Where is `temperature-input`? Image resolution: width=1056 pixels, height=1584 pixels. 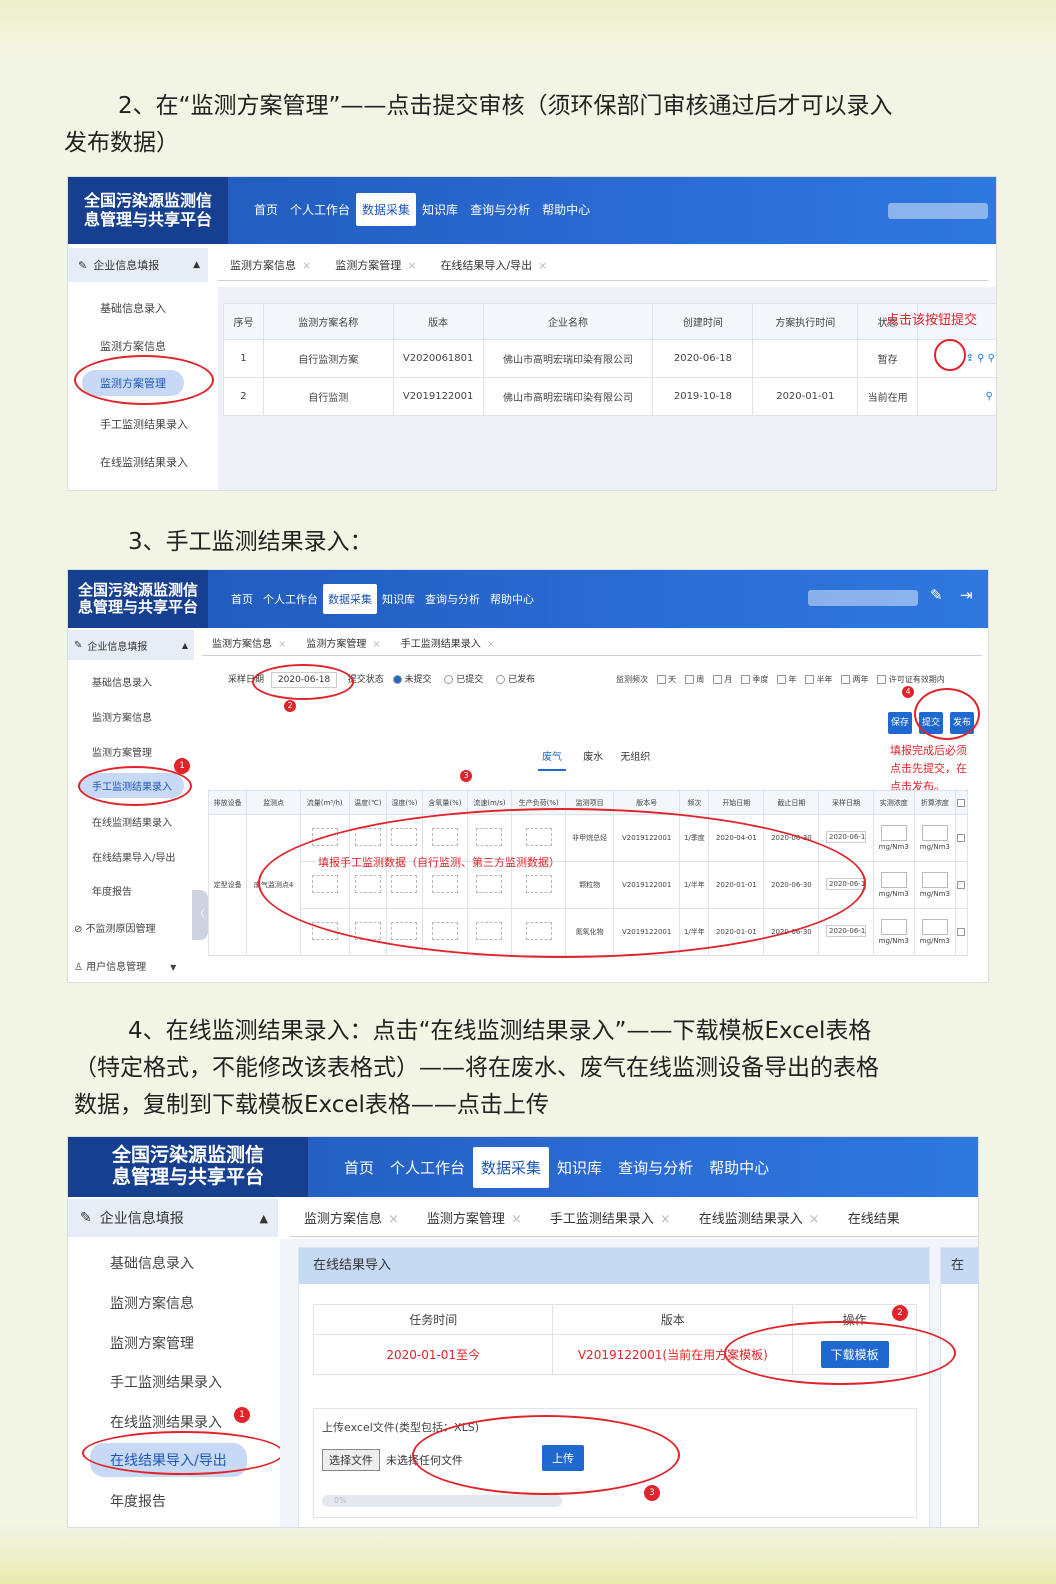 temperature-input is located at coordinates (367, 884).